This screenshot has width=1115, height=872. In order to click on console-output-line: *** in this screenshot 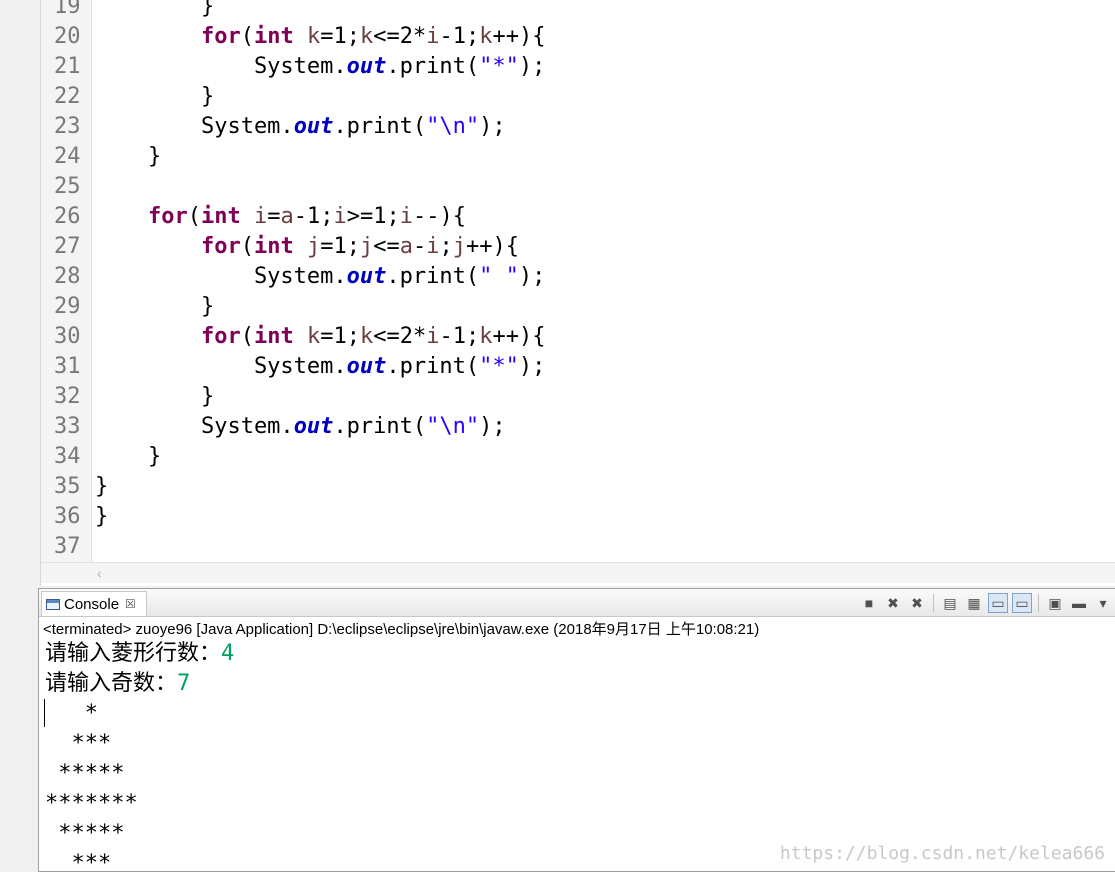, I will do `click(78, 743)`.